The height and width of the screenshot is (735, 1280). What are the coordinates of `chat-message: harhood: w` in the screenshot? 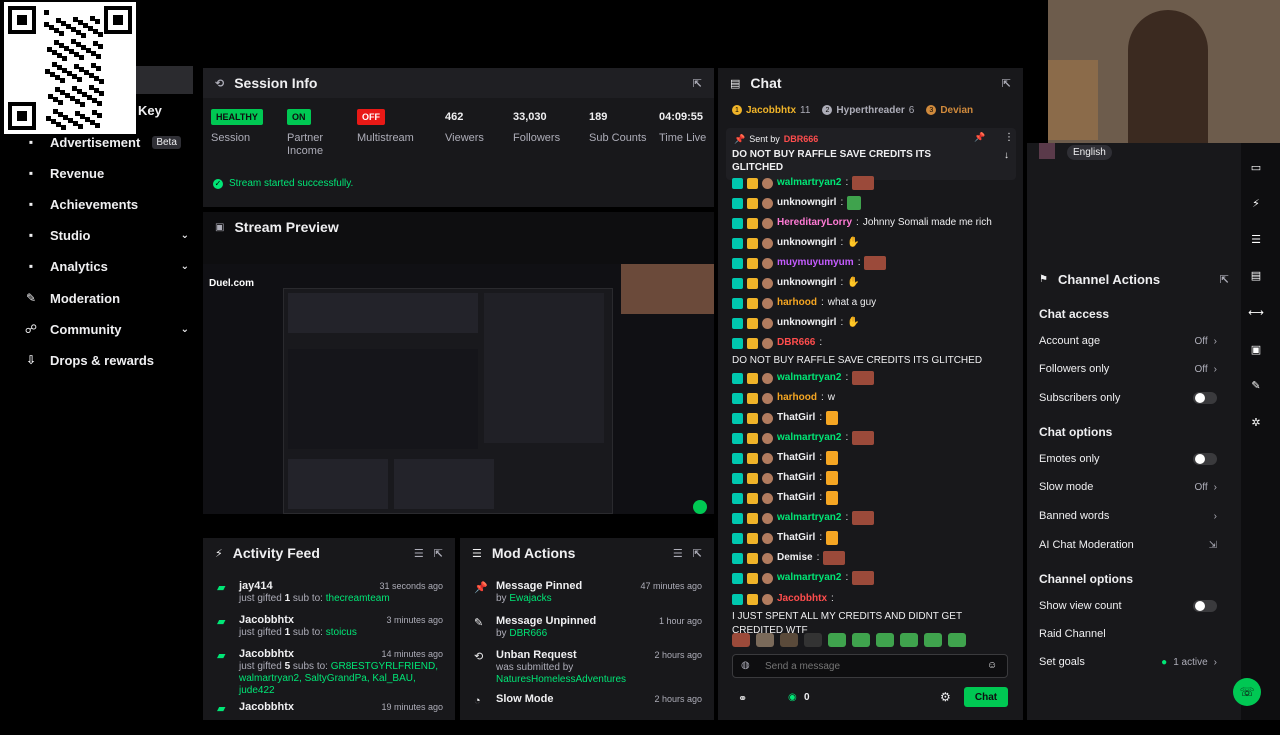 It's located at (872, 398).